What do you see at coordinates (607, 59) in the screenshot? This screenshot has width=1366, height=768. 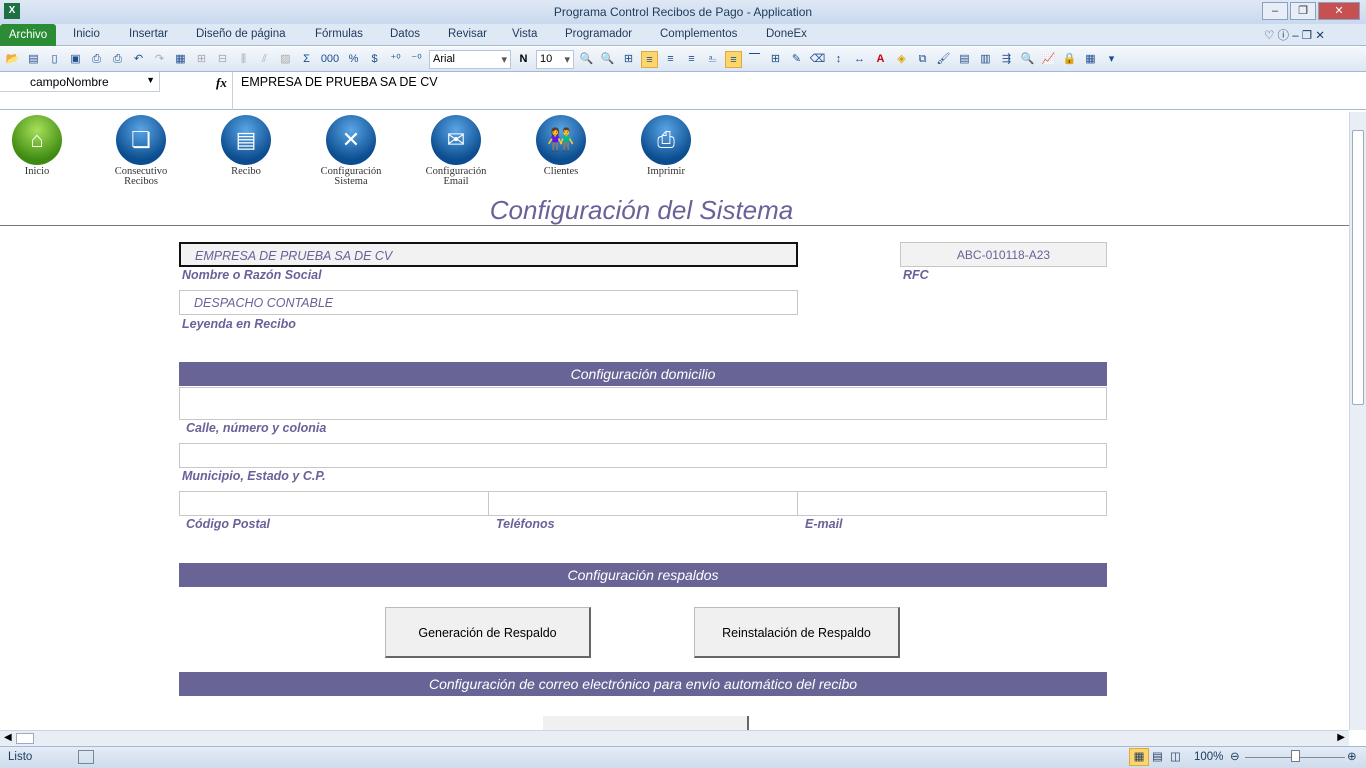 I see `search-icon: 🔍` at bounding box center [607, 59].